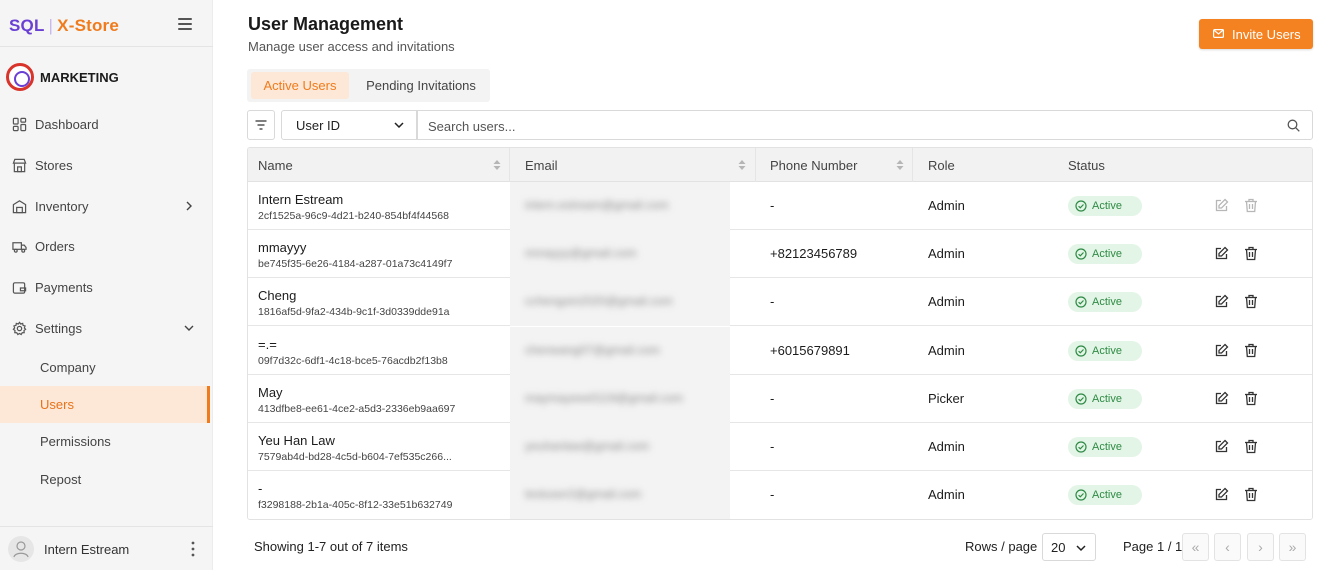 Image resolution: width=1338 pixels, height=570 pixels. I want to click on chevron-right-icon, so click(189, 206).